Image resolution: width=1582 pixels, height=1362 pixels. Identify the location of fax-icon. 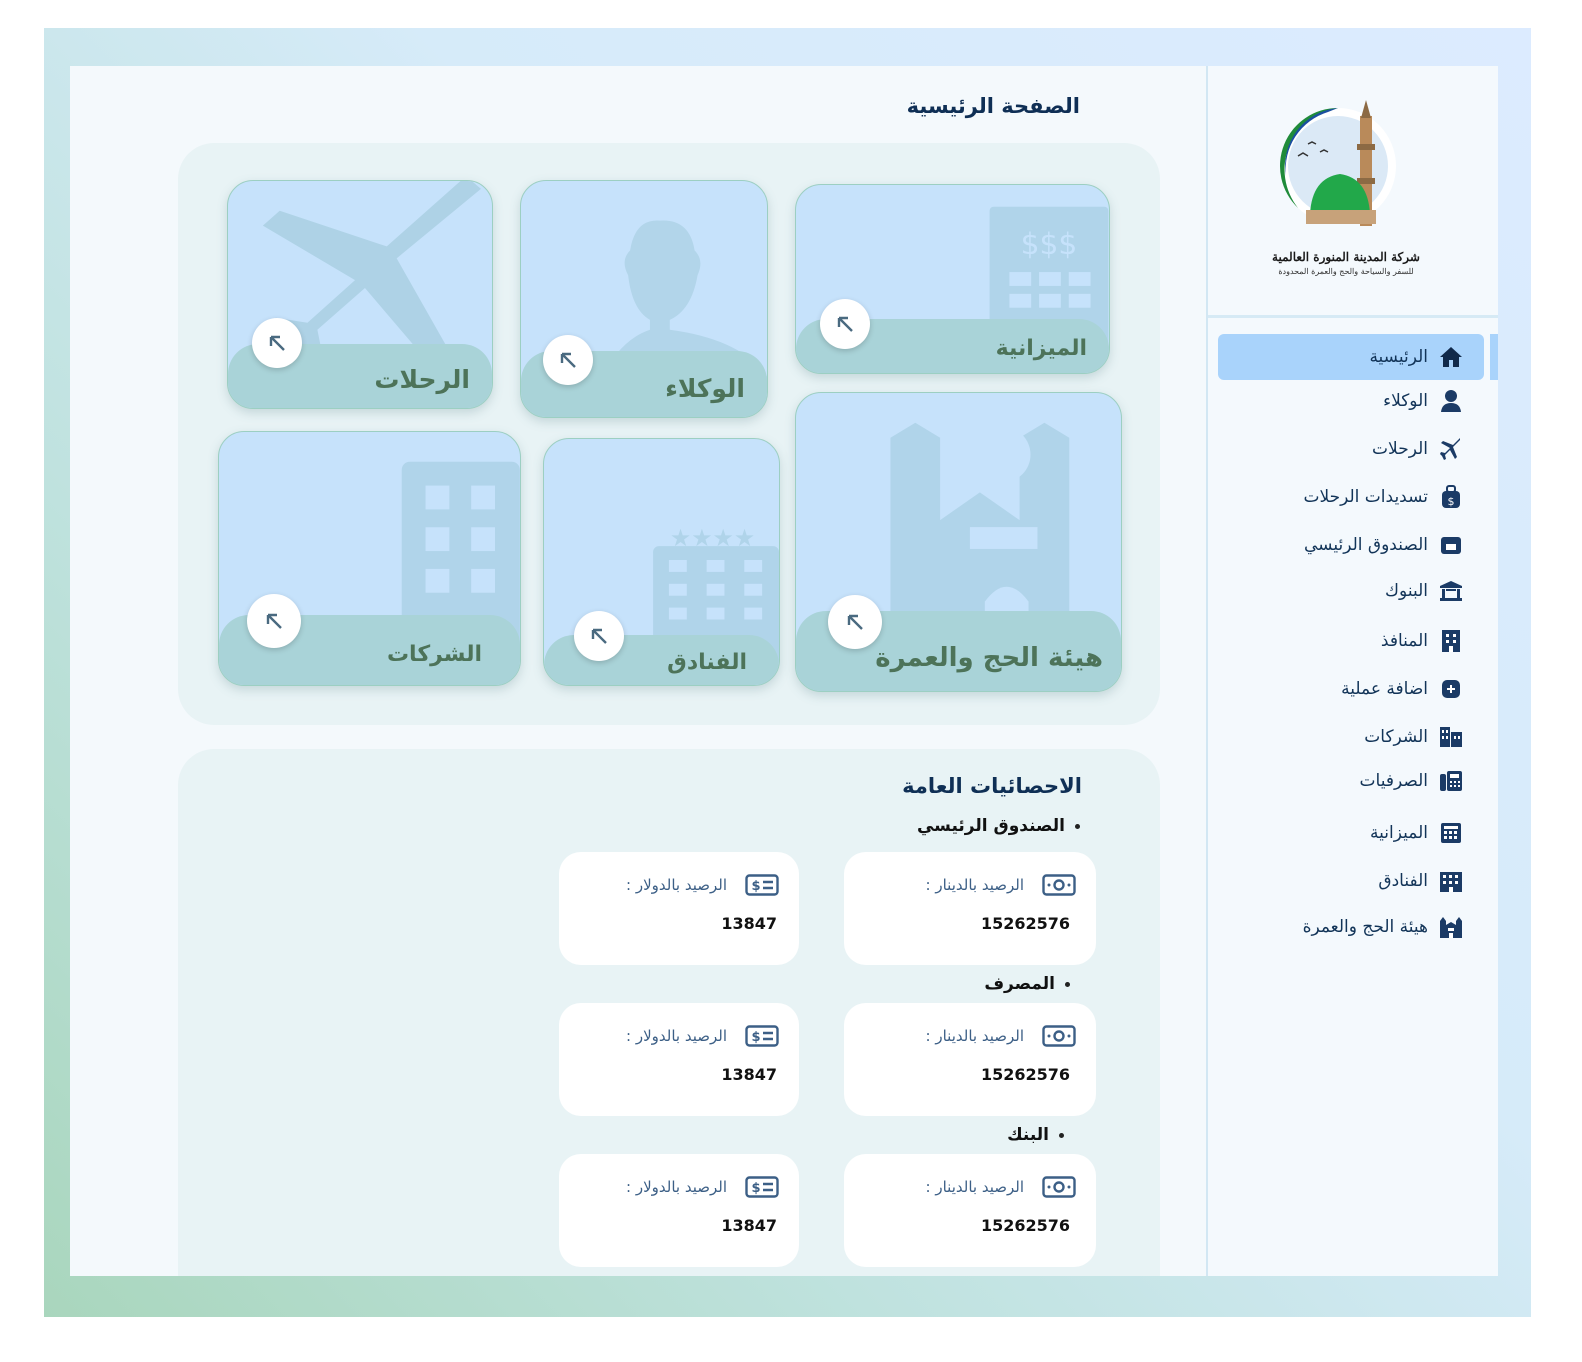
(1451, 781).